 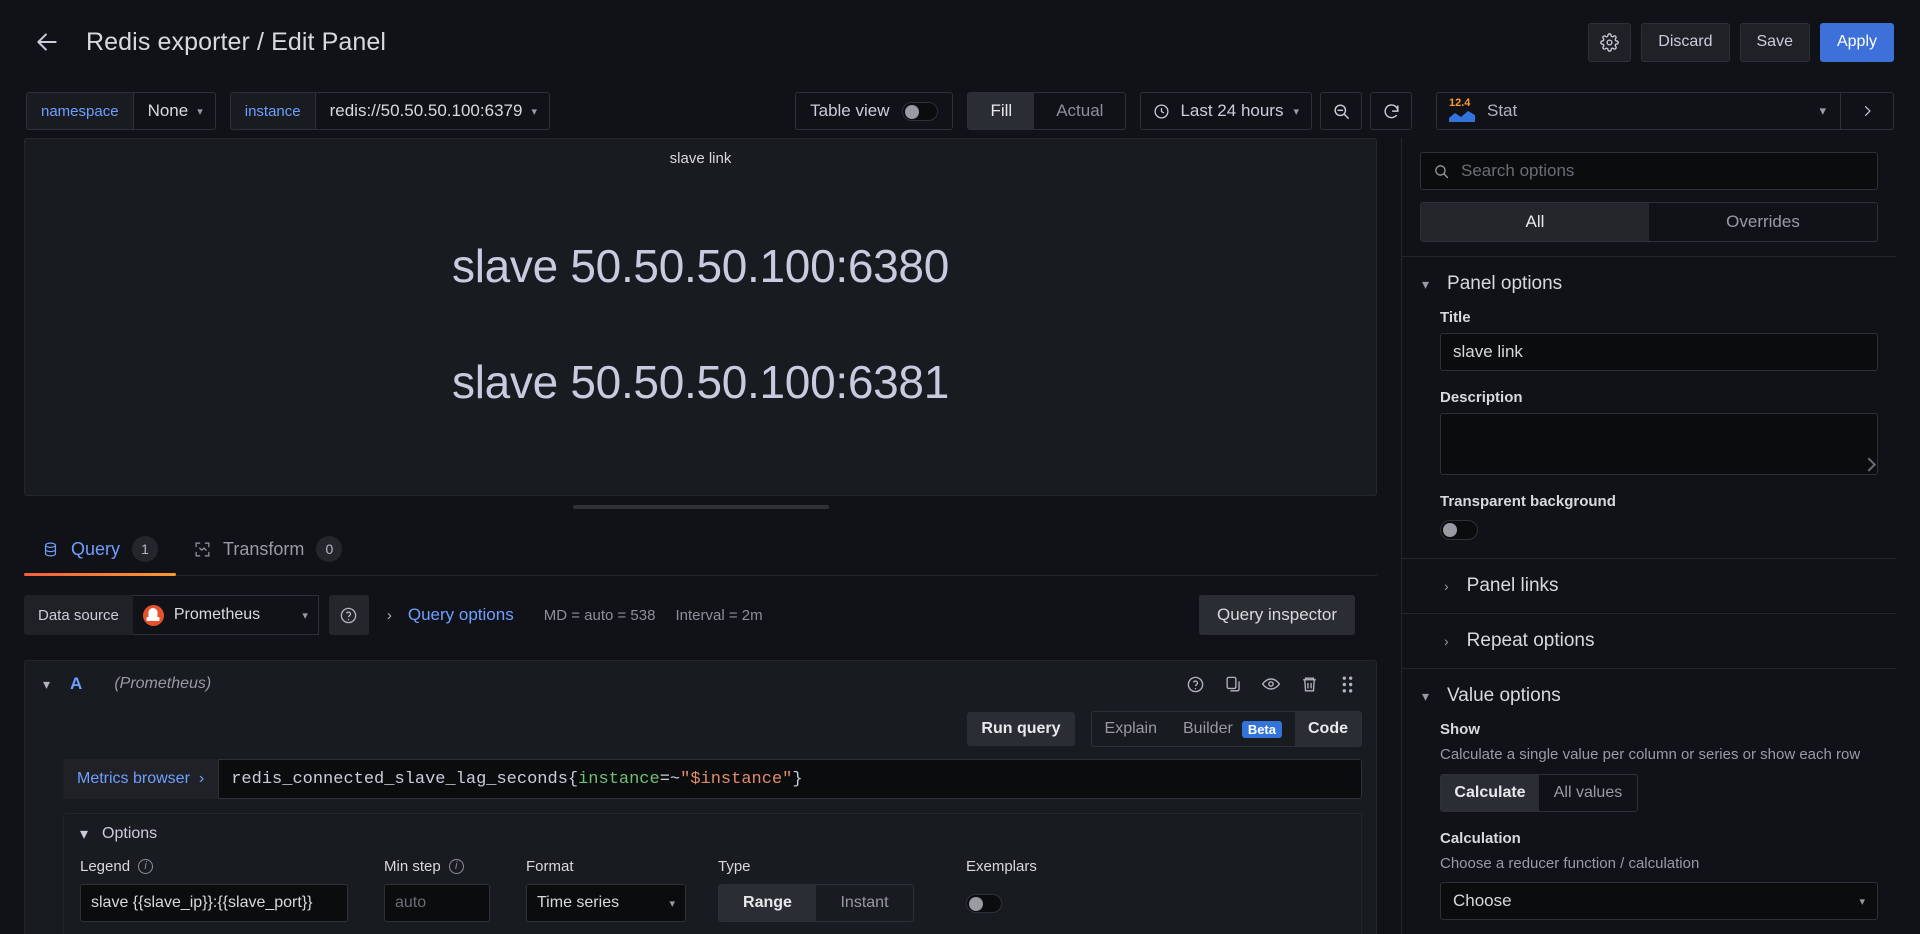 I want to click on tab-transform: Transform 0, so click(x=268, y=555).